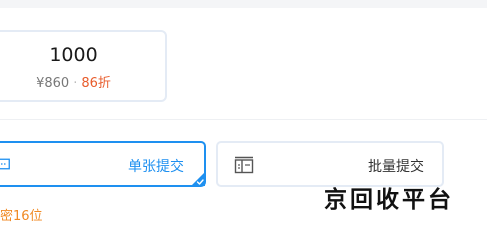 This screenshot has width=487, height=241. What do you see at coordinates (103, 164) in the screenshot?
I see `single-submit-option: 单张提交` at bounding box center [103, 164].